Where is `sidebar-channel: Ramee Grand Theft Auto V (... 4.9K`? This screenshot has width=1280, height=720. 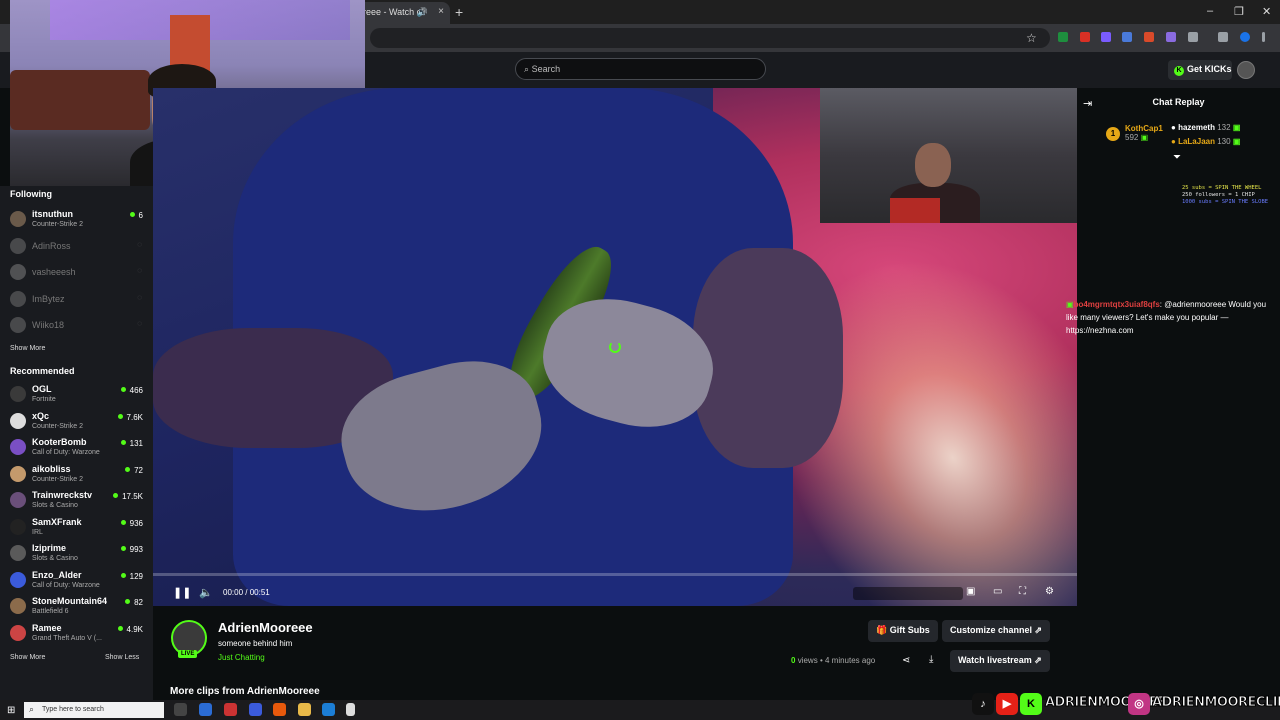 sidebar-channel: Ramee Grand Theft Auto V (... 4.9K is located at coordinates (80, 635).